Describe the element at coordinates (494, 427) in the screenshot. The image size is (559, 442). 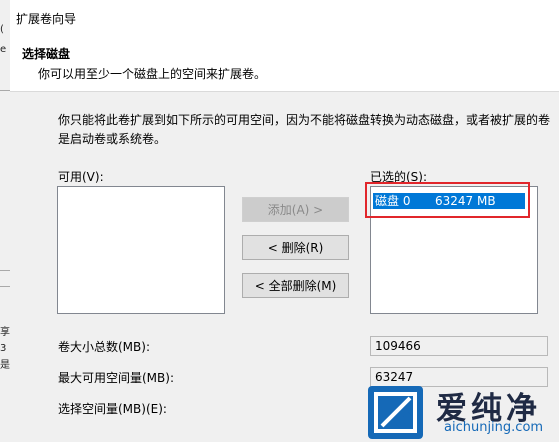
I see `watermark-url: aichunjing.com` at that location.